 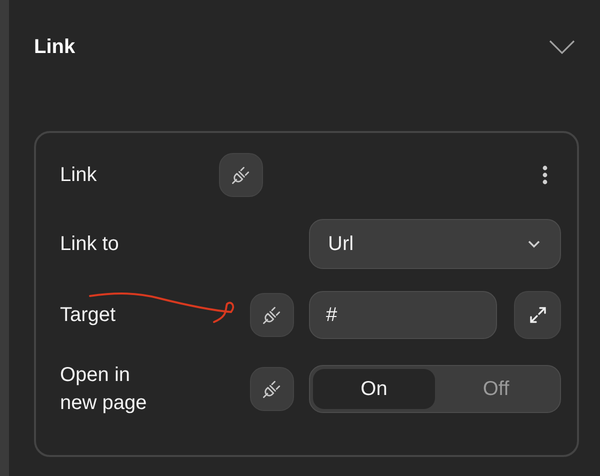 What do you see at coordinates (403, 315) in the screenshot?
I see `target-input: #` at bounding box center [403, 315].